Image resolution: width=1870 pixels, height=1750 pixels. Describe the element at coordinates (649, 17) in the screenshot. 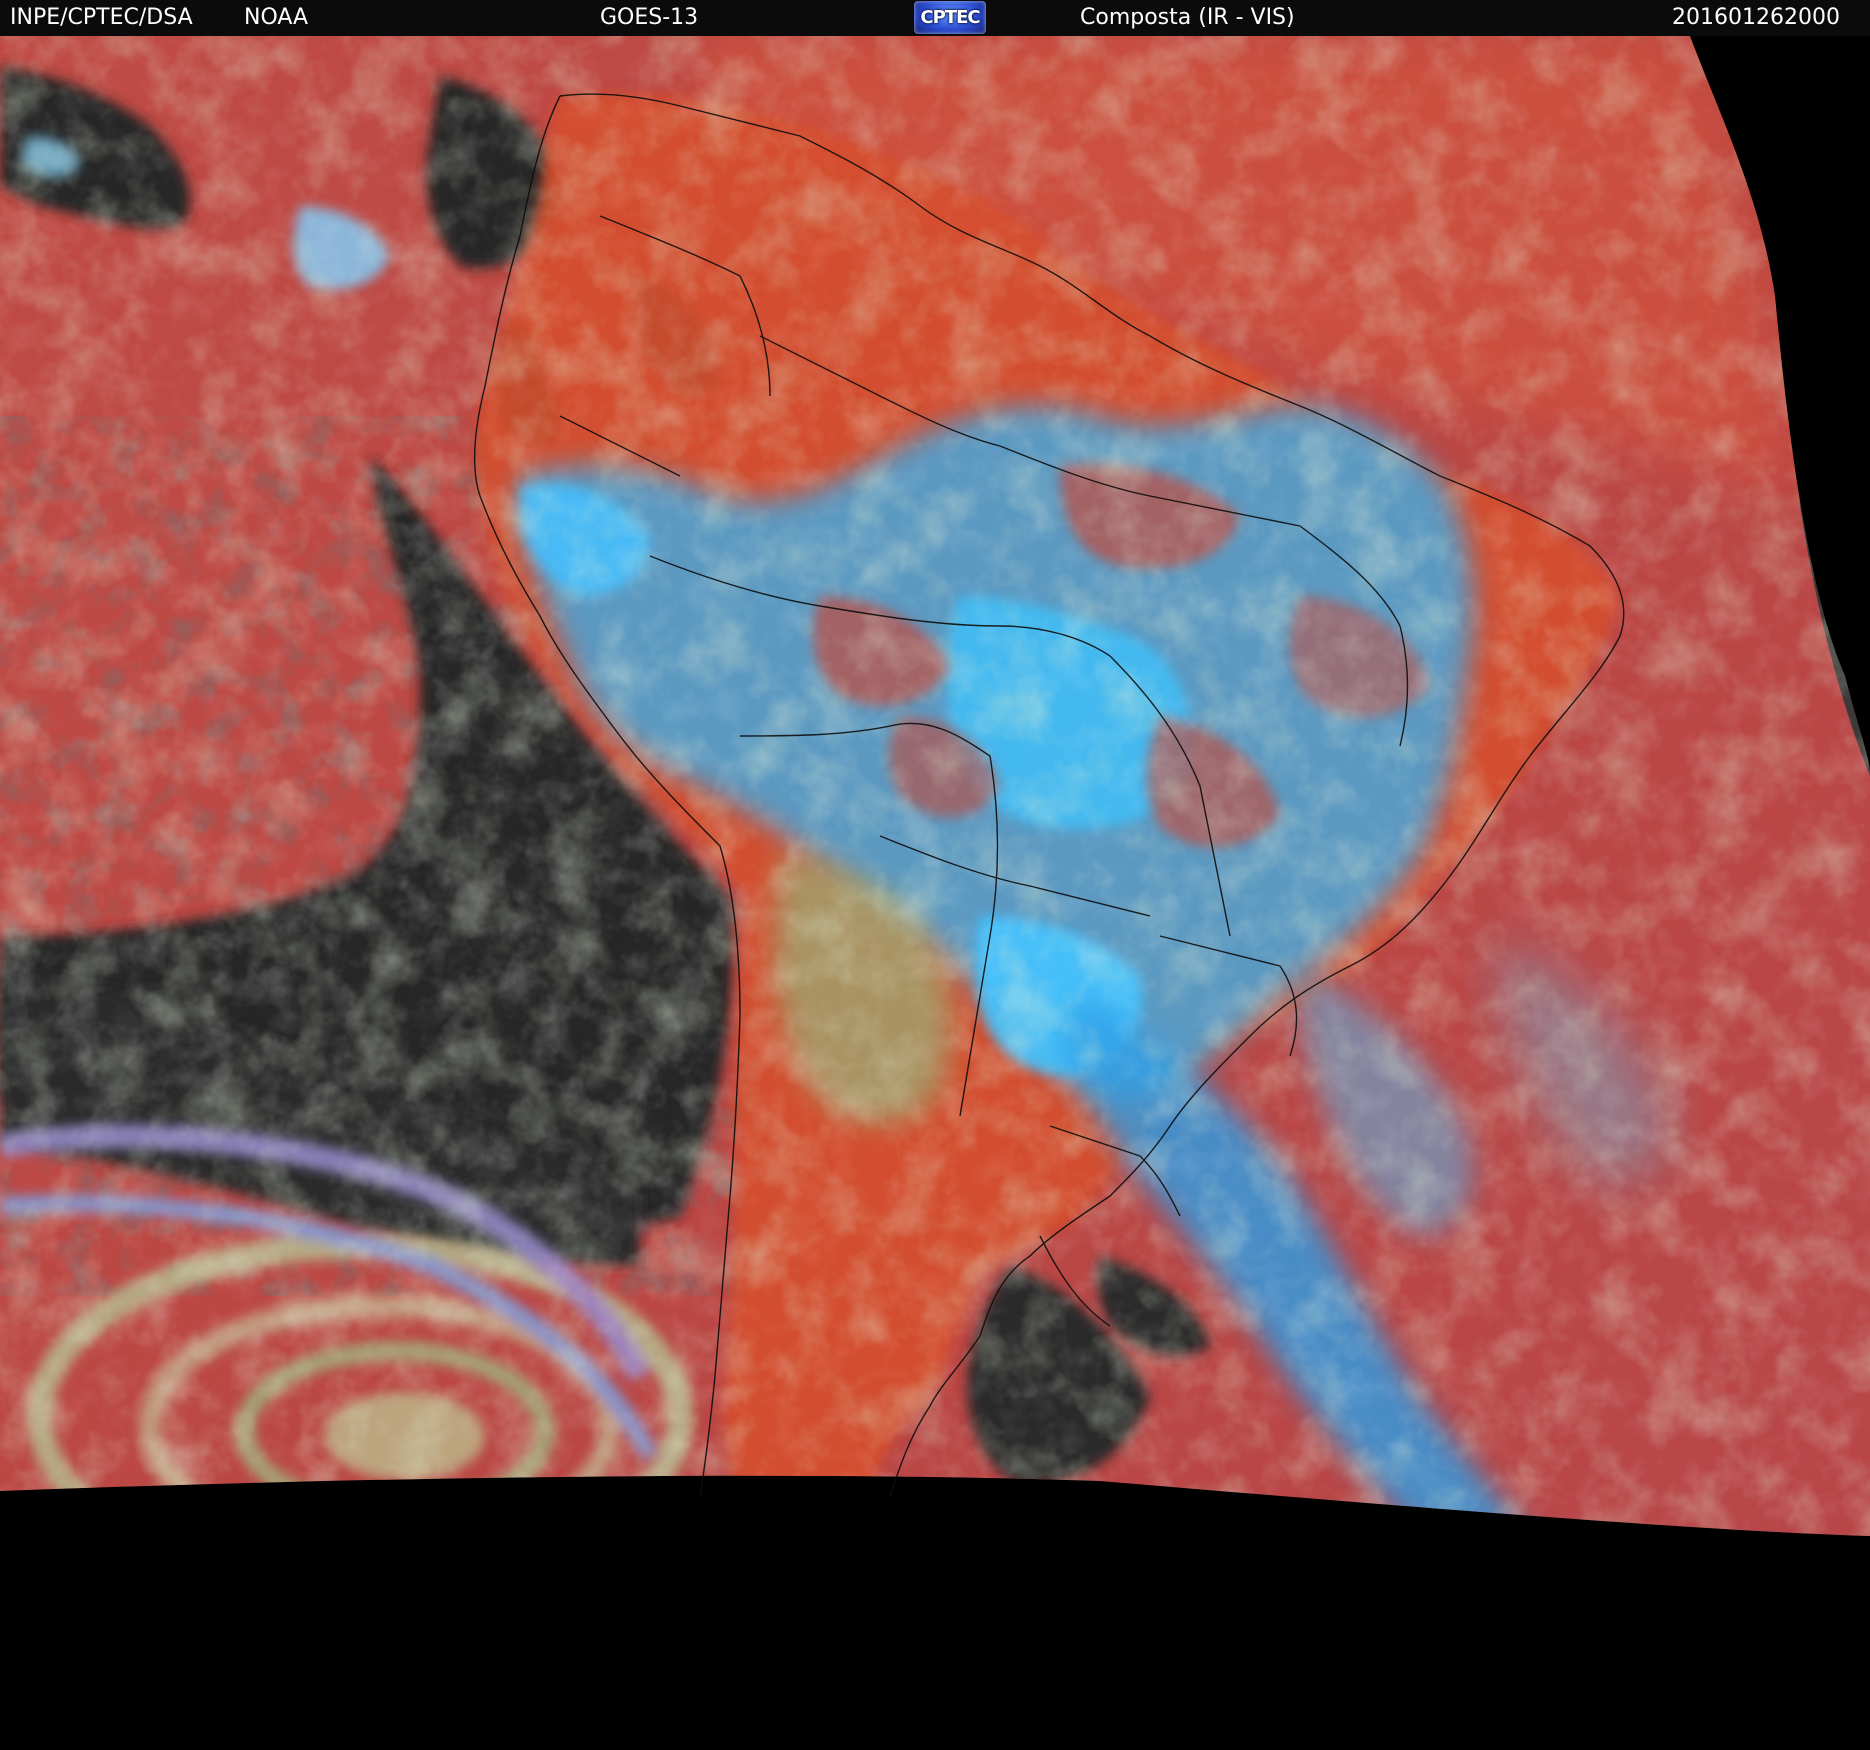

I see `satellite-label: GOES-13` at that location.